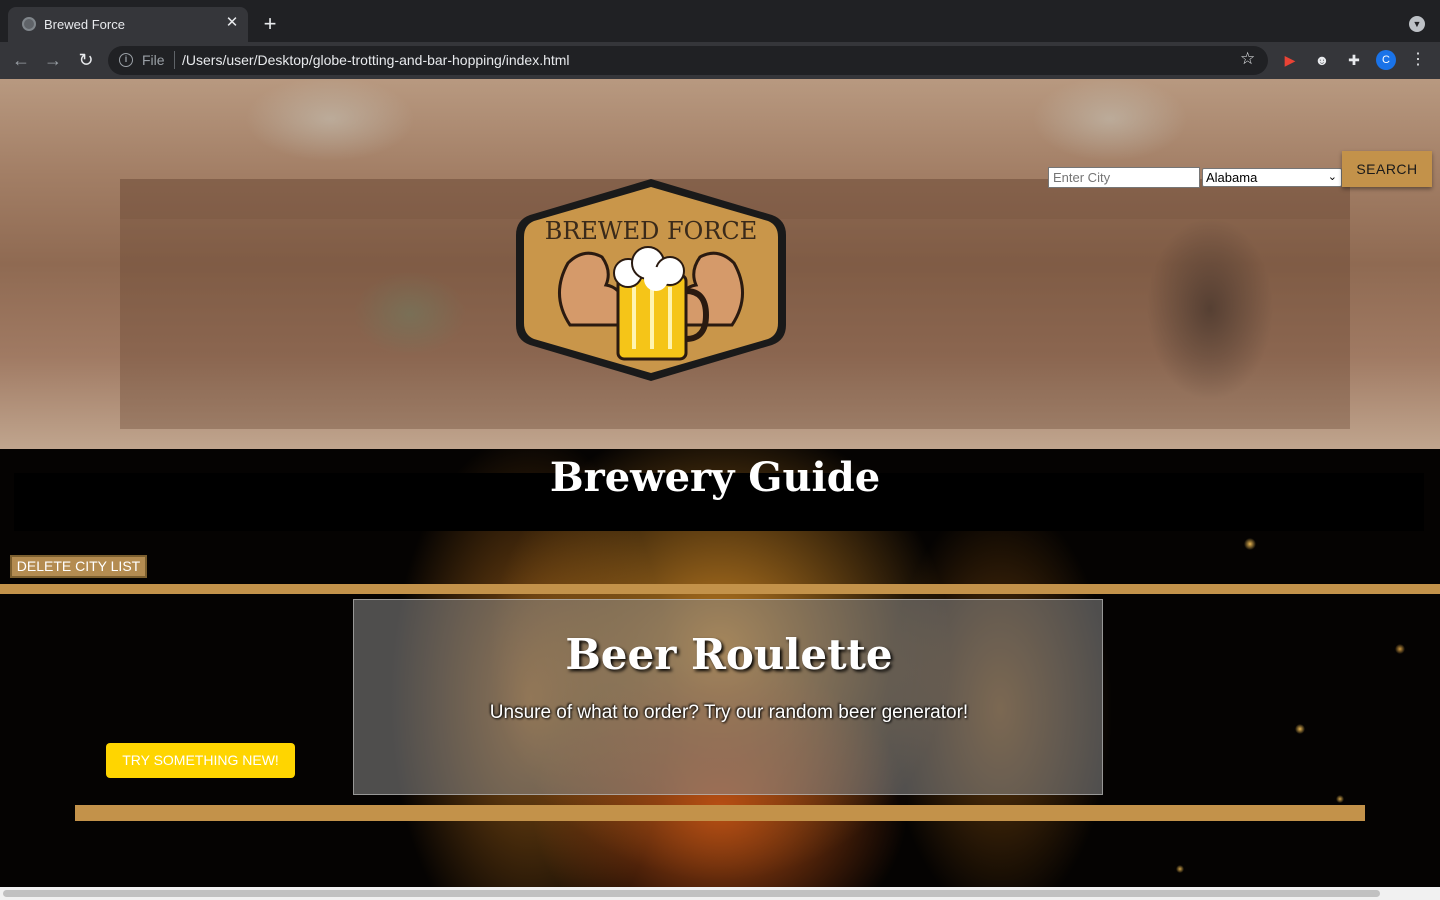 This screenshot has width=1440, height=900. I want to click on city-input, so click(1124, 177).